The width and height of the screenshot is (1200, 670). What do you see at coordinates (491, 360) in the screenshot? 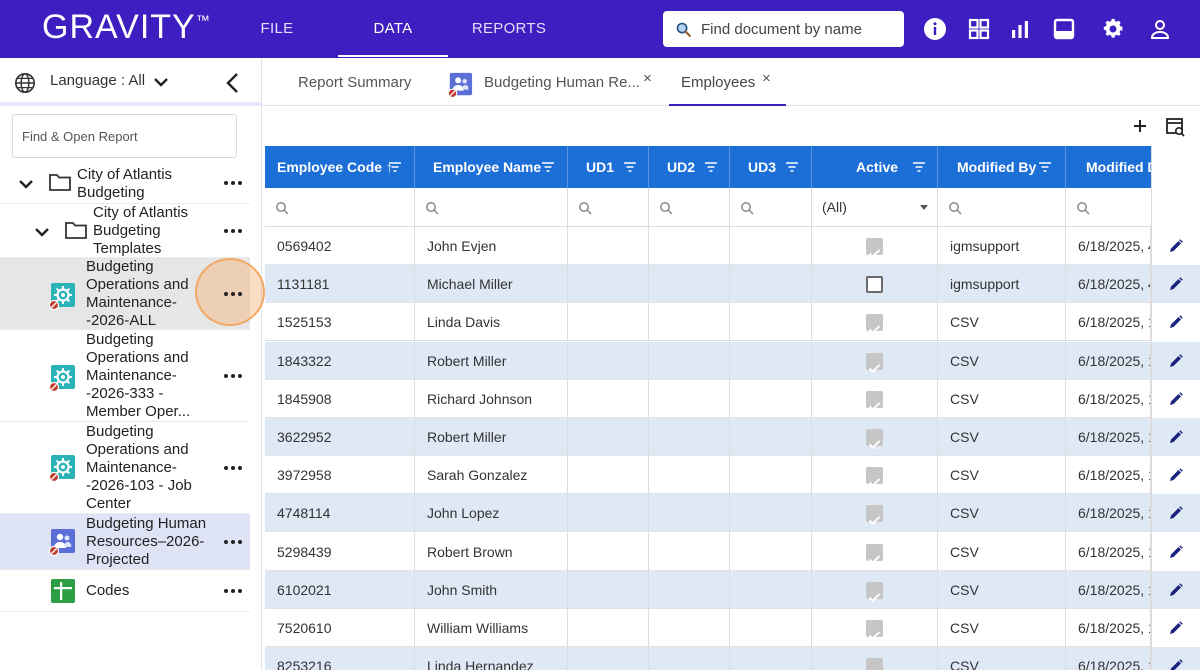
I see `cell-employee-name: Robert Miller` at bounding box center [491, 360].